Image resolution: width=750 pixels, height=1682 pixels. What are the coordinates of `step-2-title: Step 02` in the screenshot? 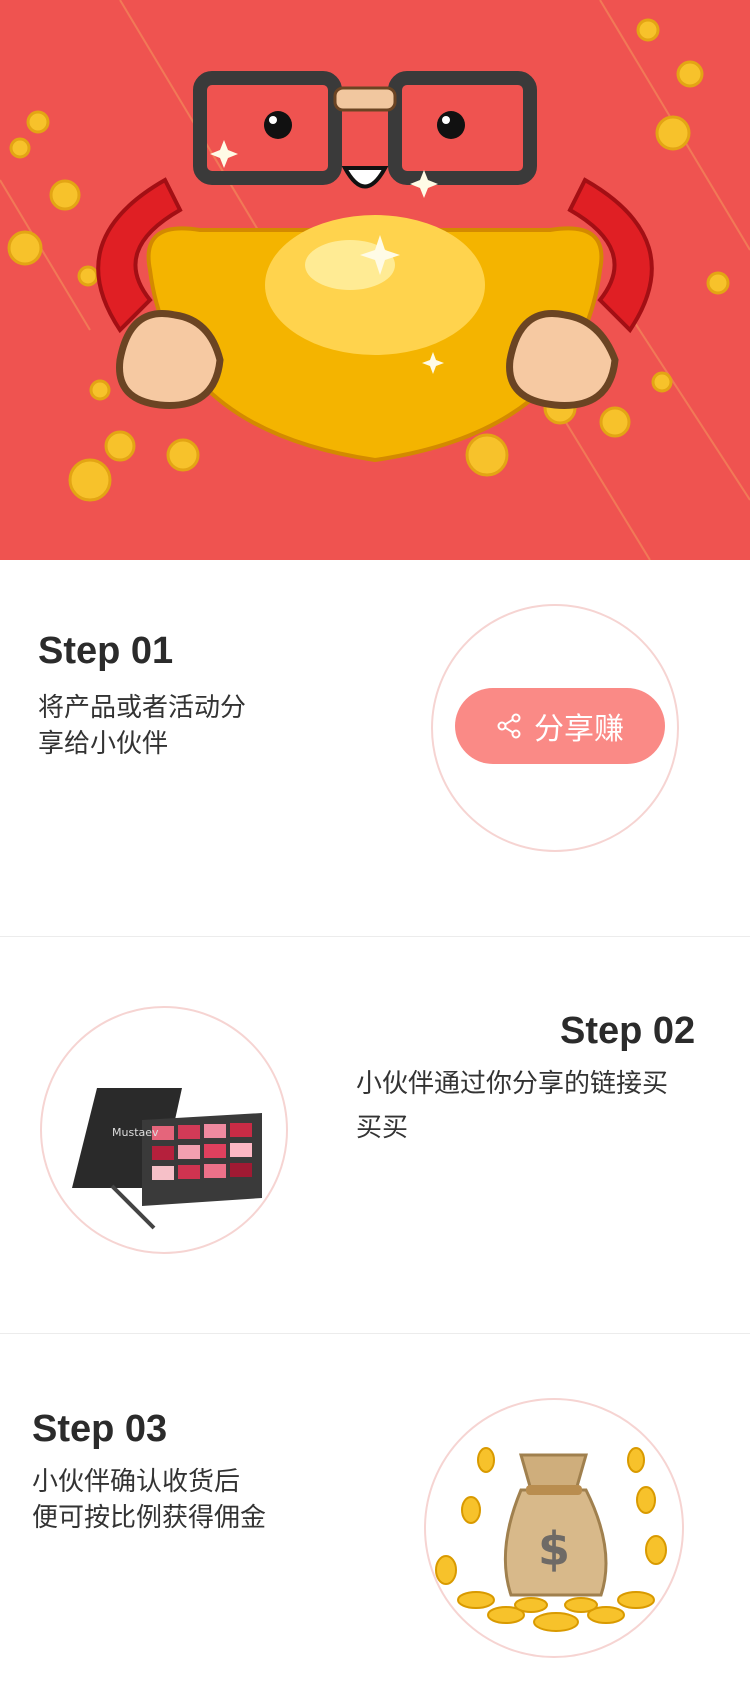 It's located at (628, 1031).